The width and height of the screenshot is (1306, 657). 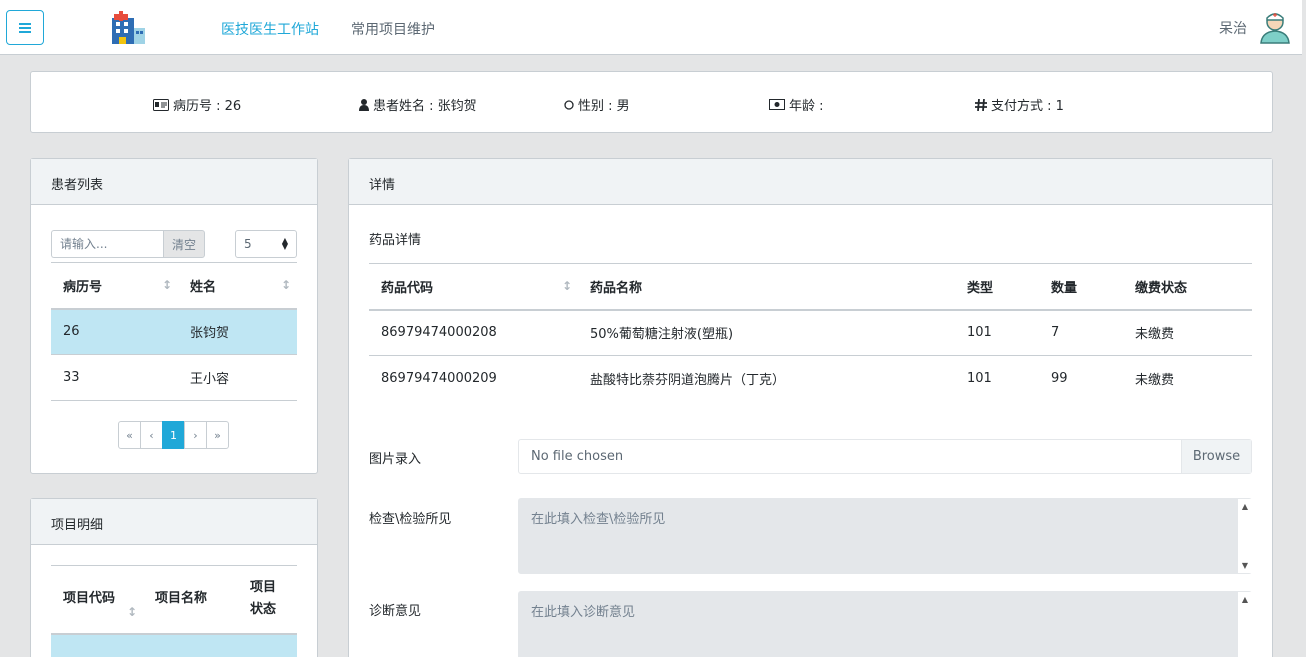 What do you see at coordinates (653, 27) in the screenshot?
I see `top-navbar: 医技医生工作站 常用项目维护 呆治` at bounding box center [653, 27].